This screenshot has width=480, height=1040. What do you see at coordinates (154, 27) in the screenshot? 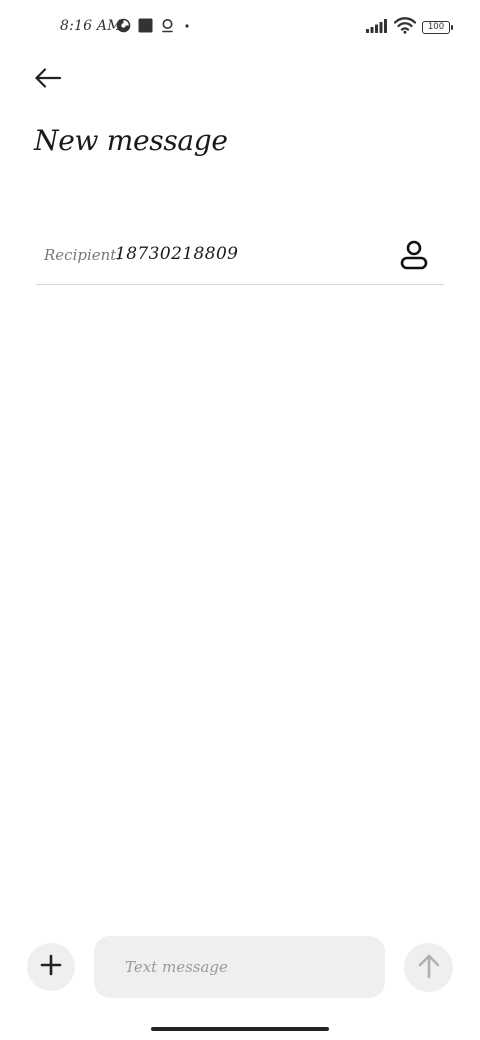
I see `status-icons-left` at bounding box center [154, 27].